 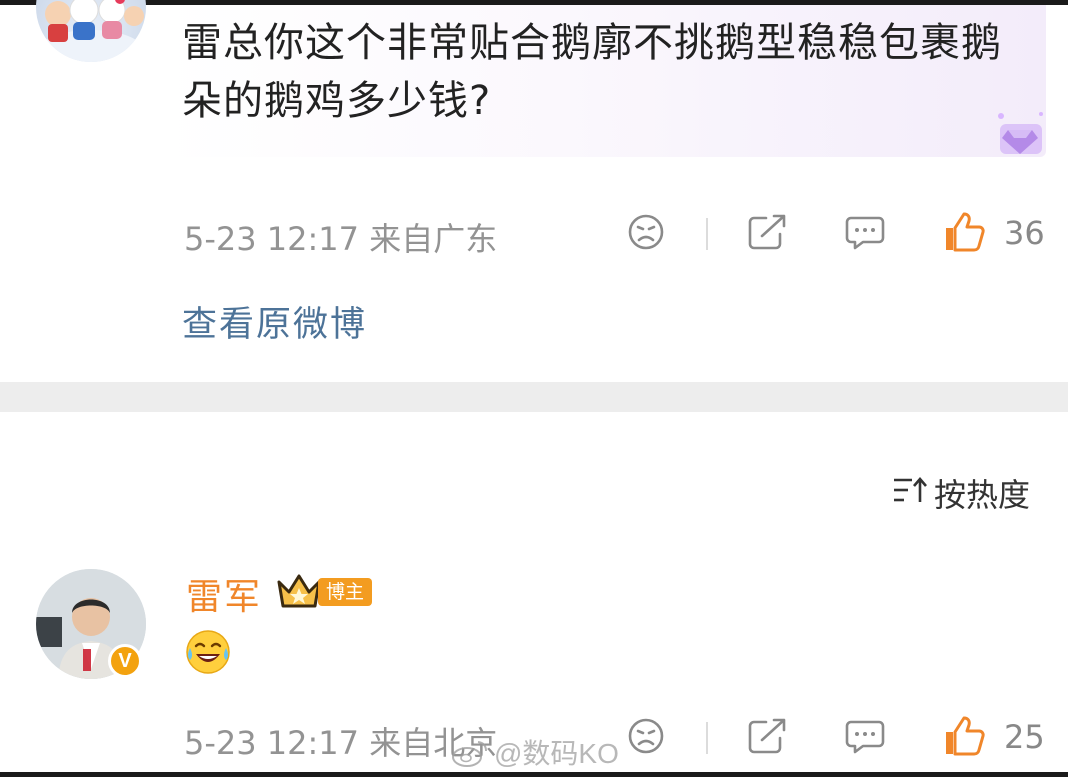 What do you see at coordinates (1024, 233) in the screenshot?
I see `like-count: 36` at bounding box center [1024, 233].